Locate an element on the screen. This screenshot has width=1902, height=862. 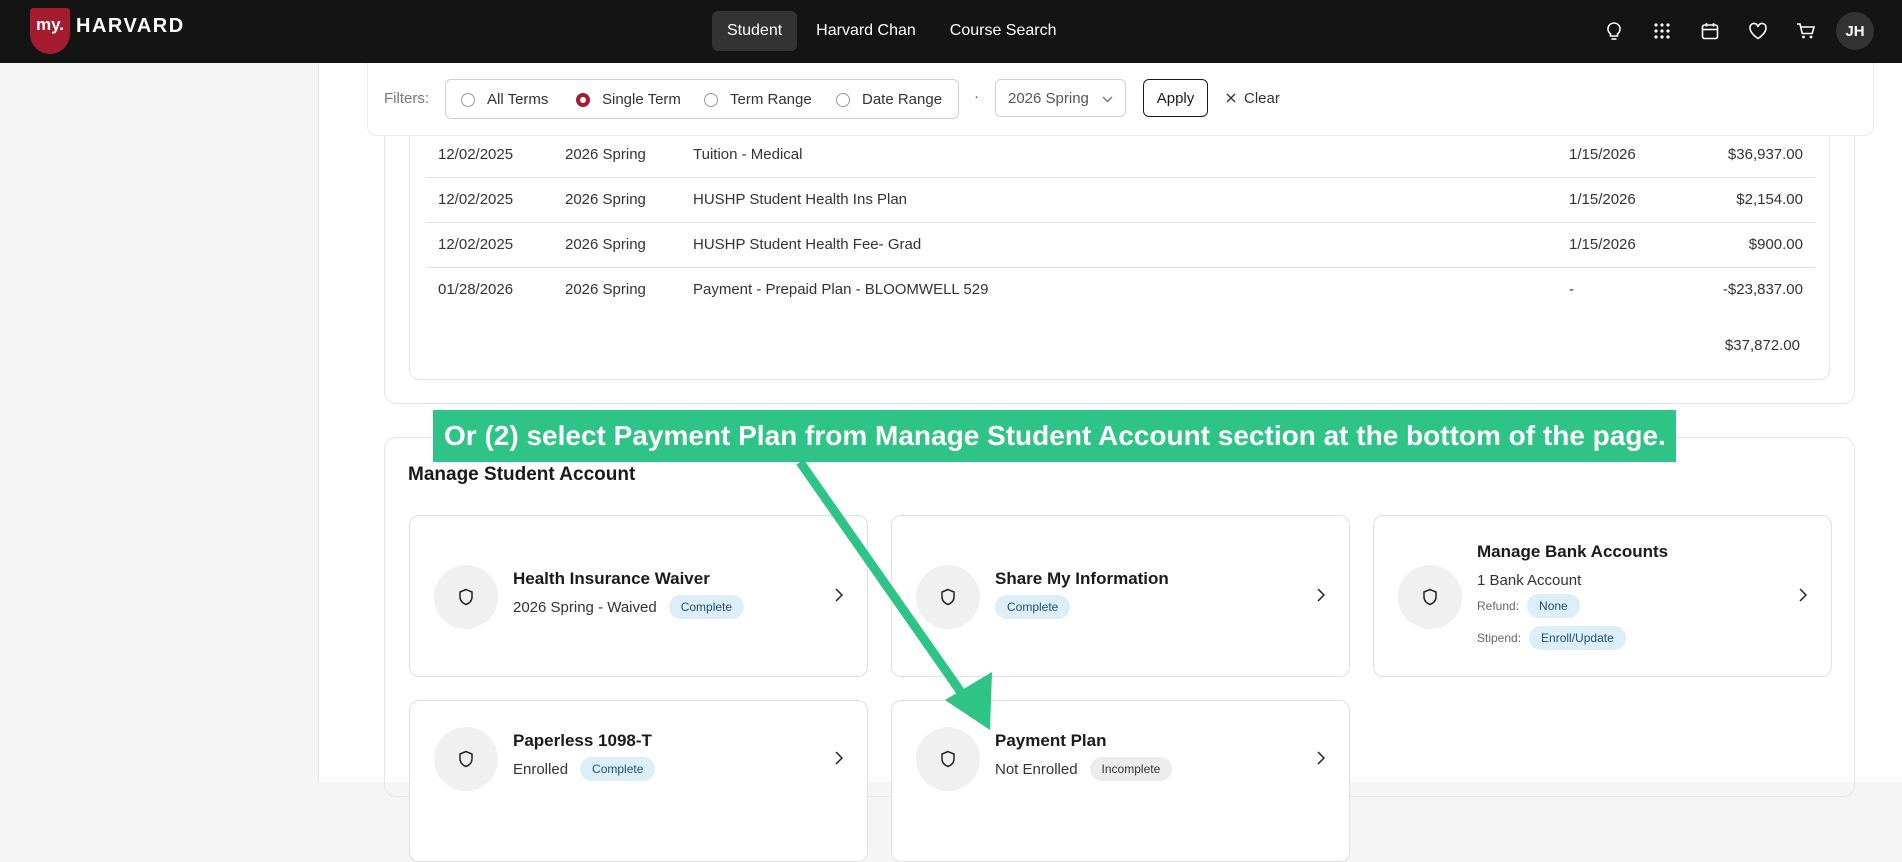
total-amount: $37,872.00 is located at coordinates (1762, 345).